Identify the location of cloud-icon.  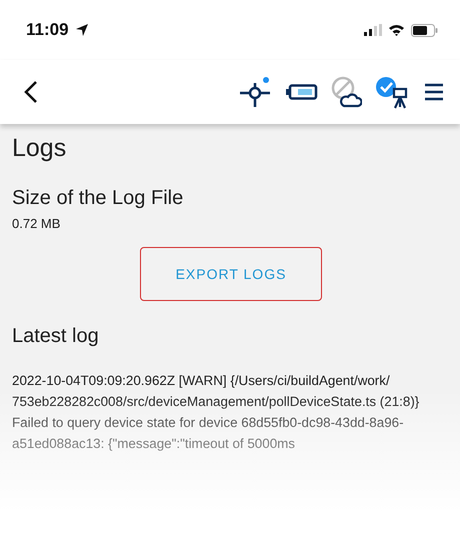
(346, 92).